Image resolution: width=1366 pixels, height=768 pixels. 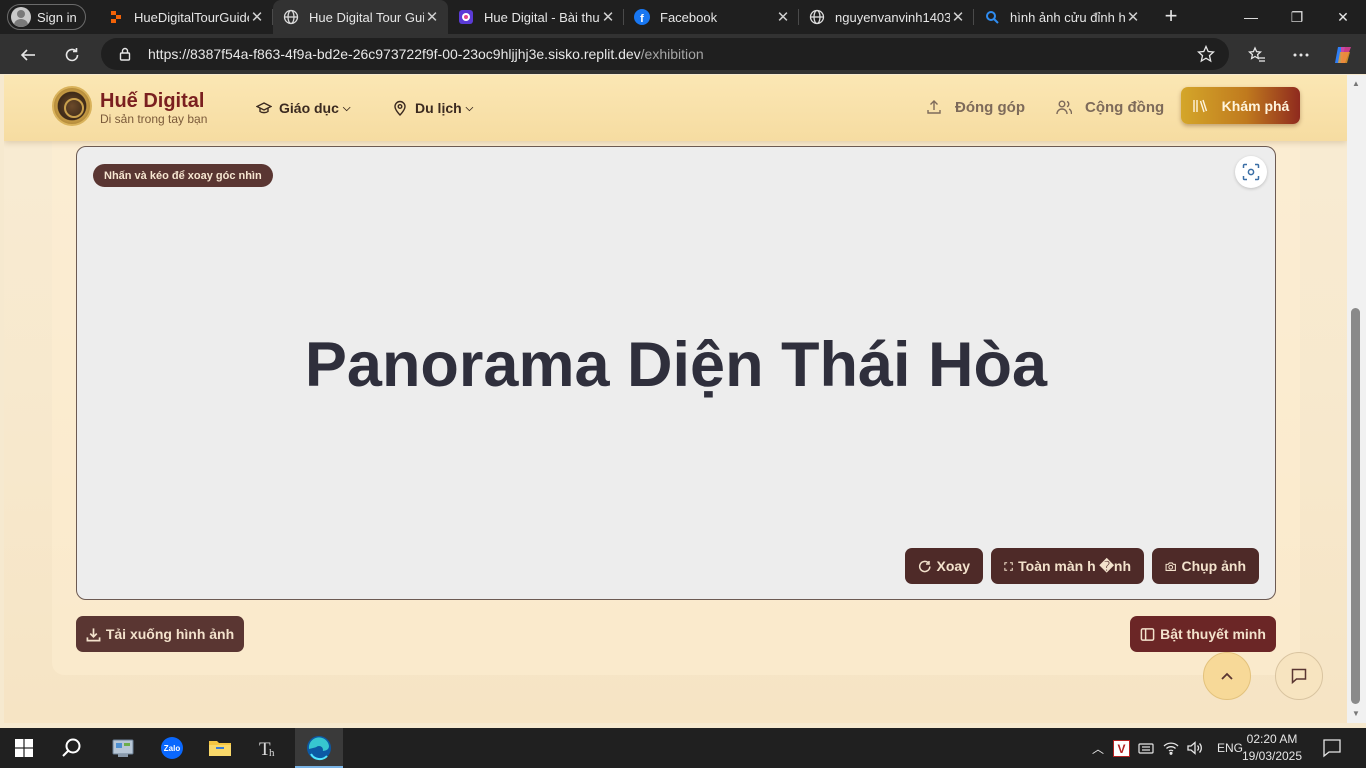 I want to click on fullscreen-label: Toàn màn h �nh, so click(x=1074, y=565).